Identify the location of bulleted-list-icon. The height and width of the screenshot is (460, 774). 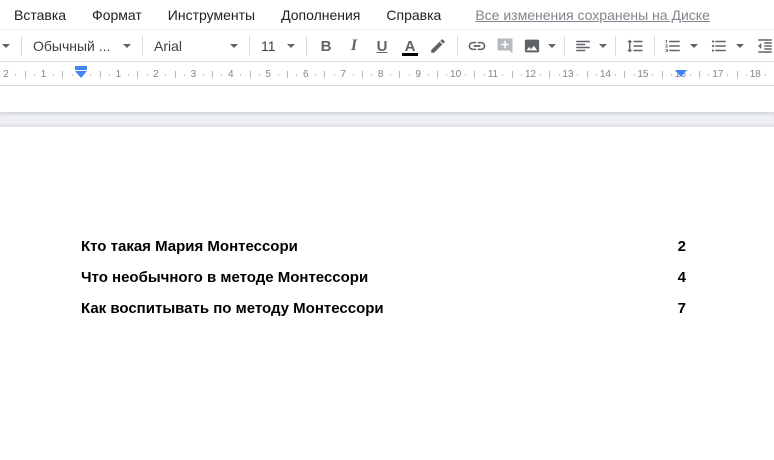
(718, 46).